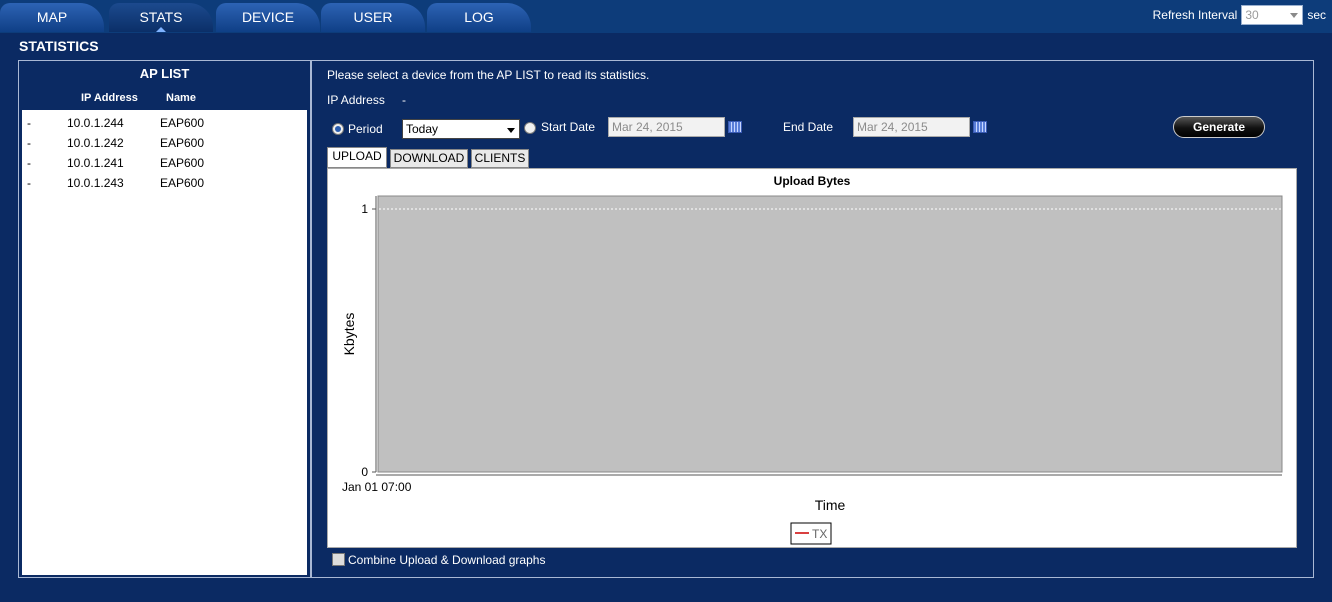 The width and height of the screenshot is (1332, 602). Describe the element at coordinates (365, 129) in the screenshot. I see `period-label: Period` at that location.